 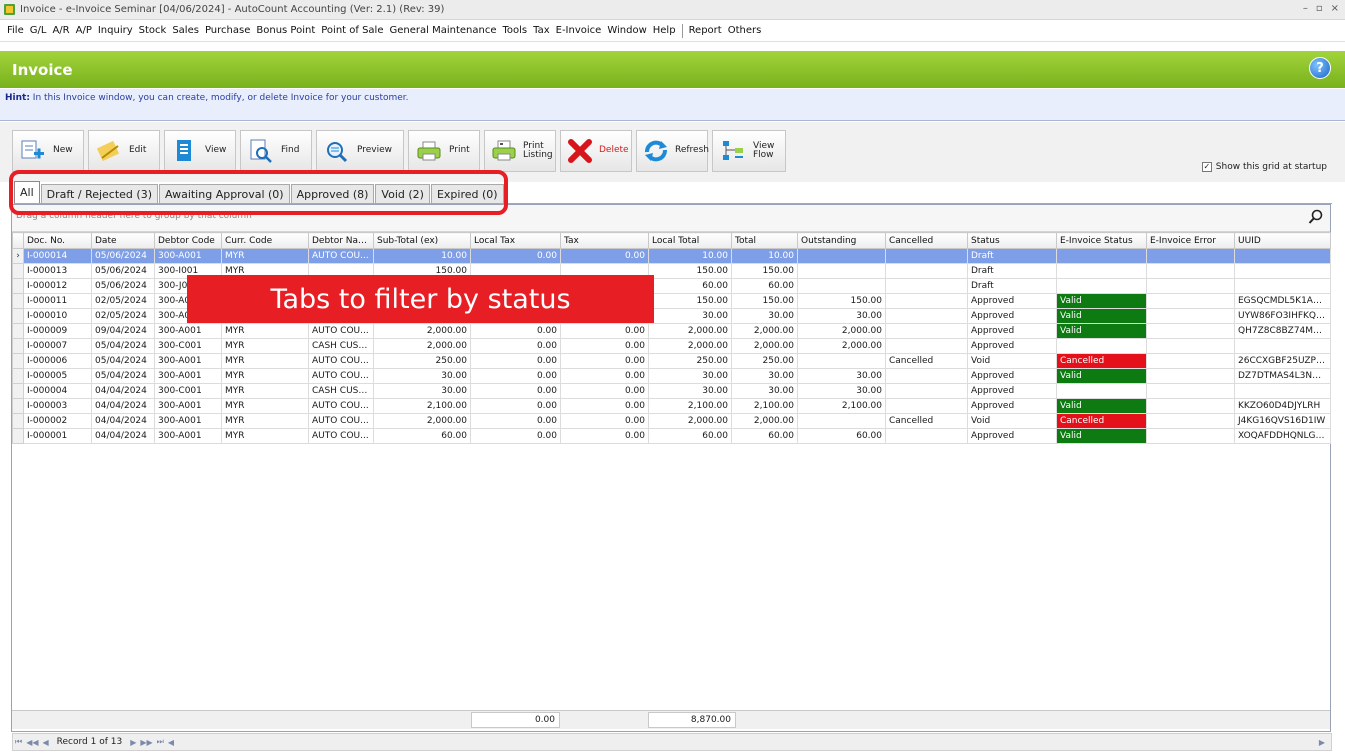 What do you see at coordinates (1319, 8) in the screenshot?
I see `maximize-button: ▫` at bounding box center [1319, 8].